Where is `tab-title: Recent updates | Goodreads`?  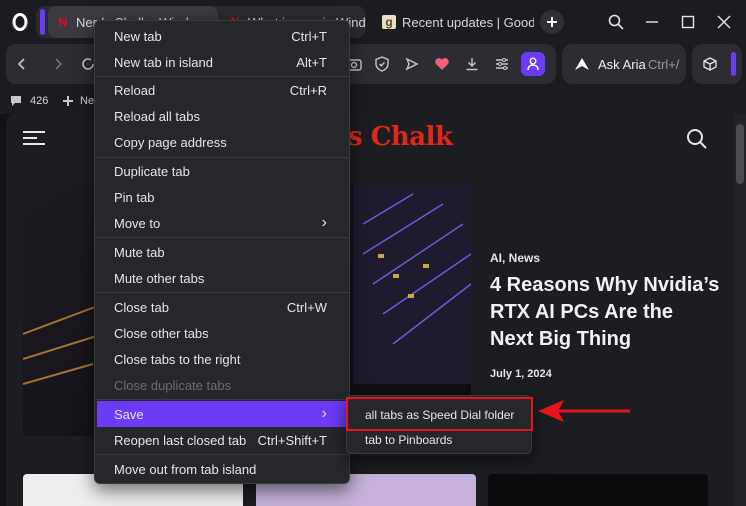 tab-title: Recent updates | Goodreads is located at coordinates (468, 22).